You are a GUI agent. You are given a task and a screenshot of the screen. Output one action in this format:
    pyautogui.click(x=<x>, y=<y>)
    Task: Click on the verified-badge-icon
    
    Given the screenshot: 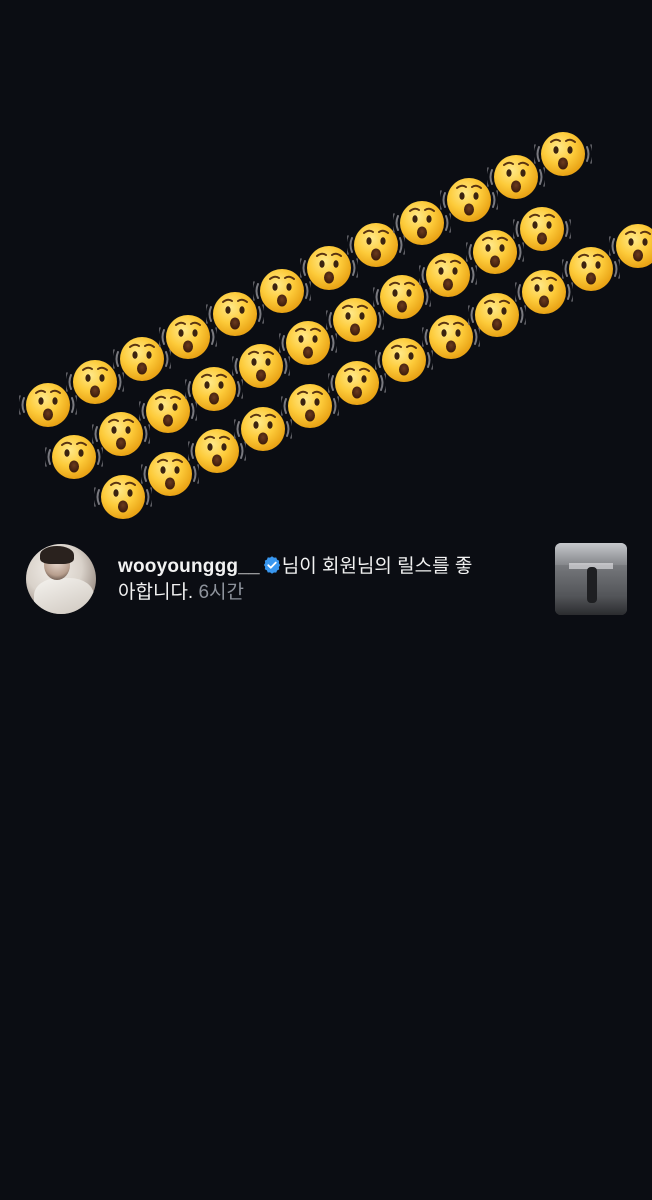 What is the action you would take?
    pyautogui.click(x=271, y=565)
    